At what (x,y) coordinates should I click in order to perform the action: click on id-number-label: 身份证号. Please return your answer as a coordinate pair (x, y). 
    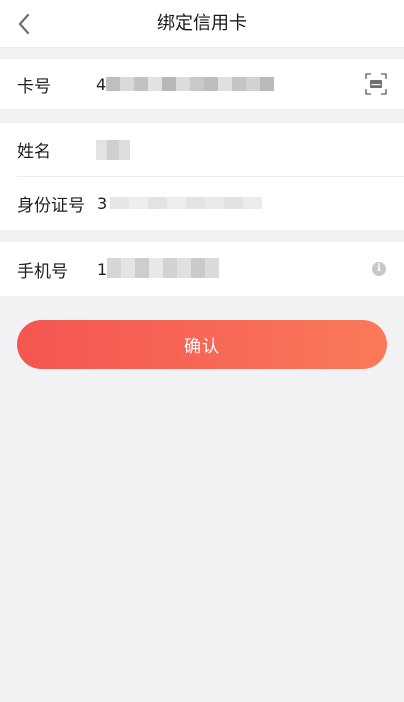
    Looking at the image, I should click on (51, 206).